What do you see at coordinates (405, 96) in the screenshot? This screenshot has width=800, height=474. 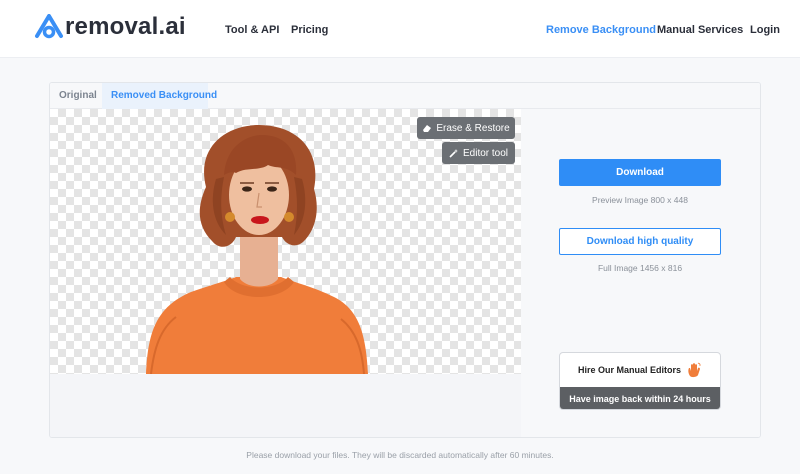 I see `view-tabs: Original Removed Background` at bounding box center [405, 96].